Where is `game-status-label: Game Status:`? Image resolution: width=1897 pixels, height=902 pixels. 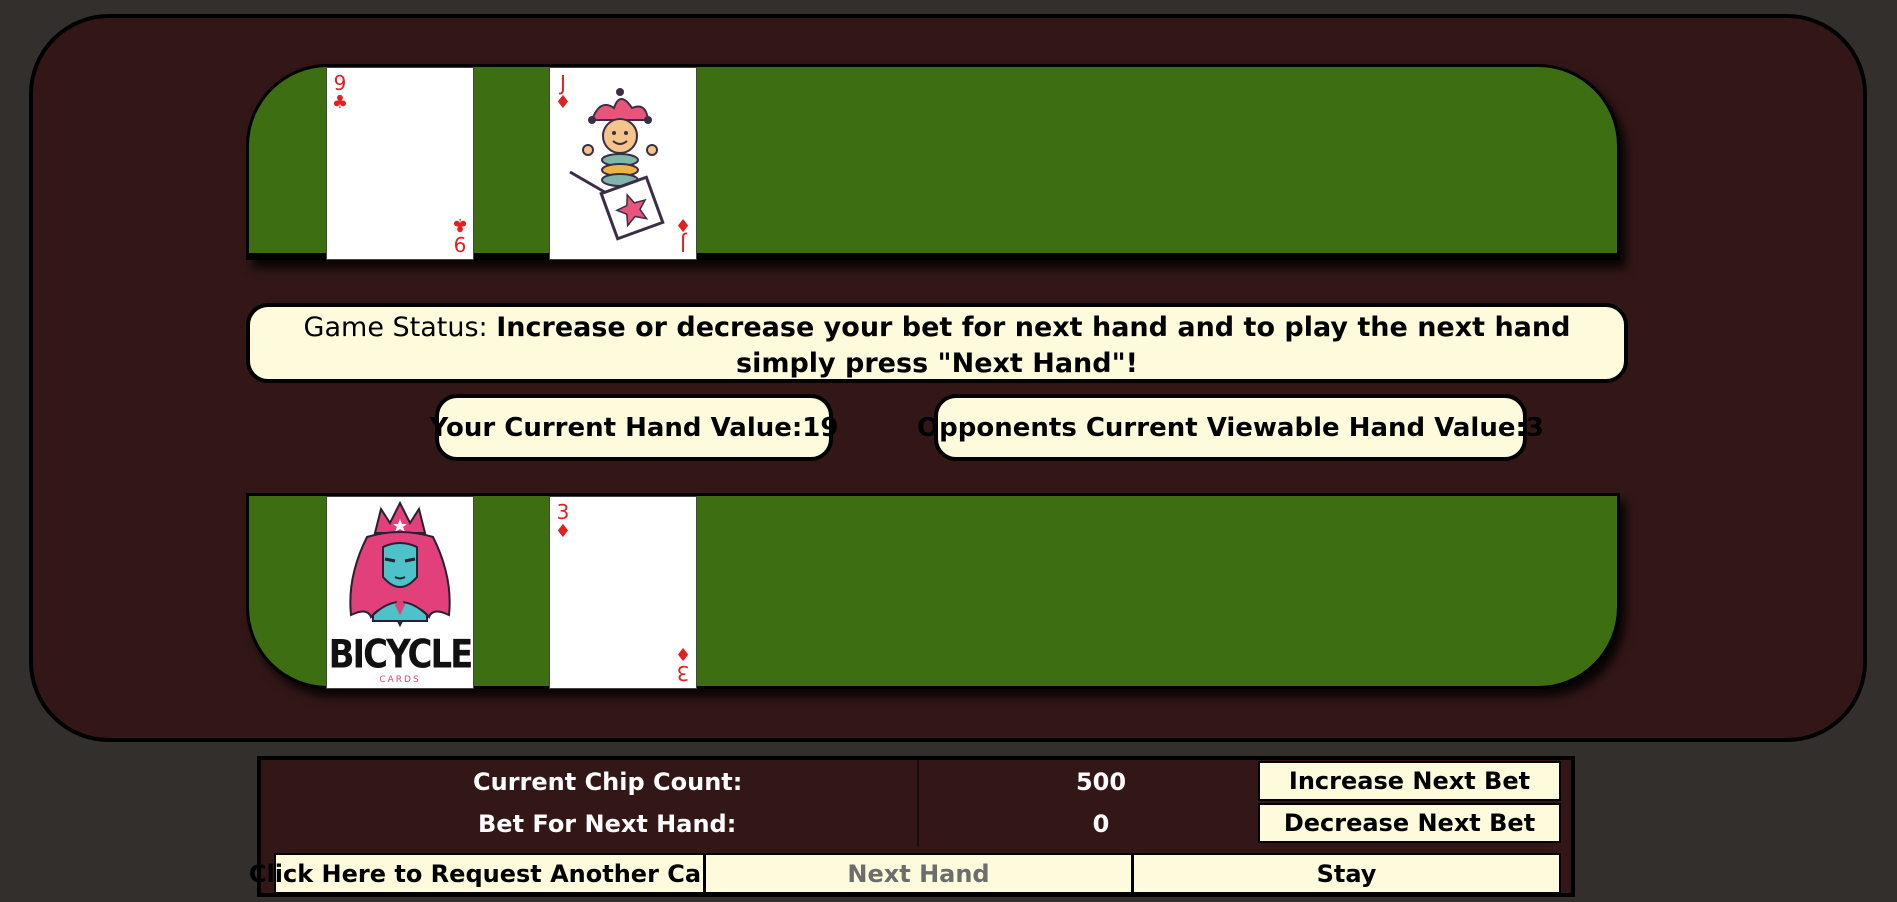
game-status-label: Game Status: is located at coordinates (400, 327).